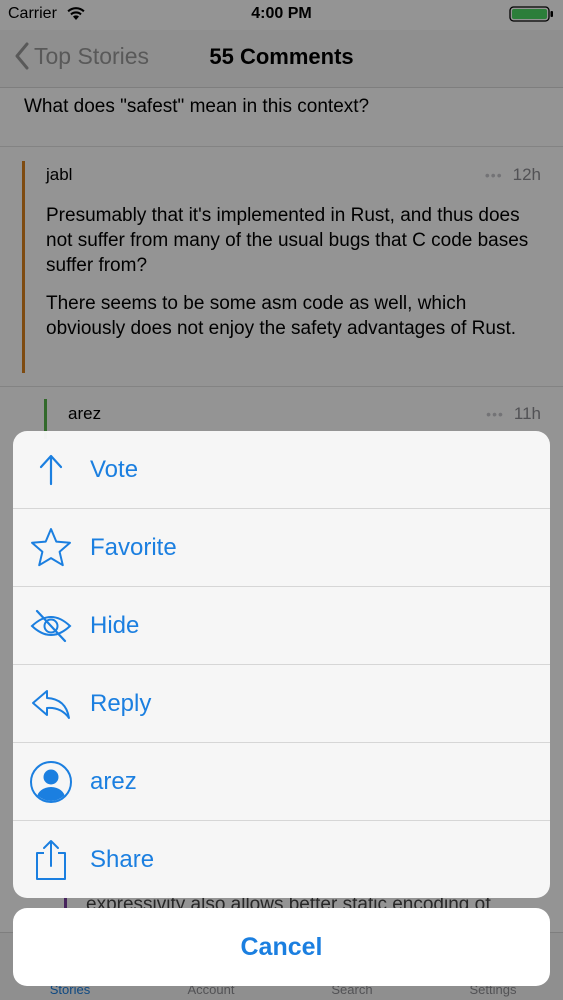  I want to click on action-label: Share, so click(122, 859).